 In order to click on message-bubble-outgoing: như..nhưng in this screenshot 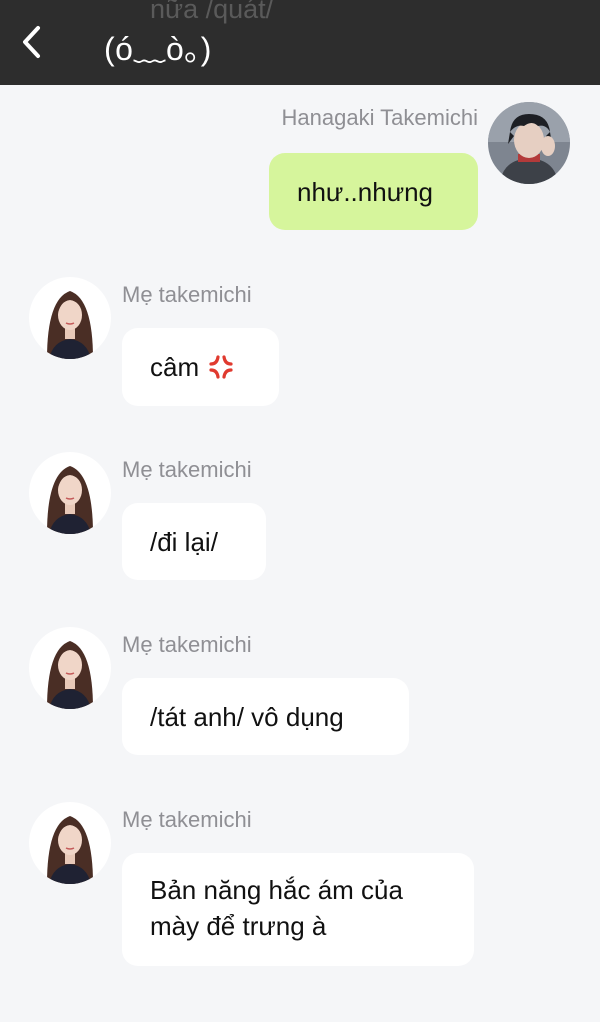, I will do `click(373, 191)`.